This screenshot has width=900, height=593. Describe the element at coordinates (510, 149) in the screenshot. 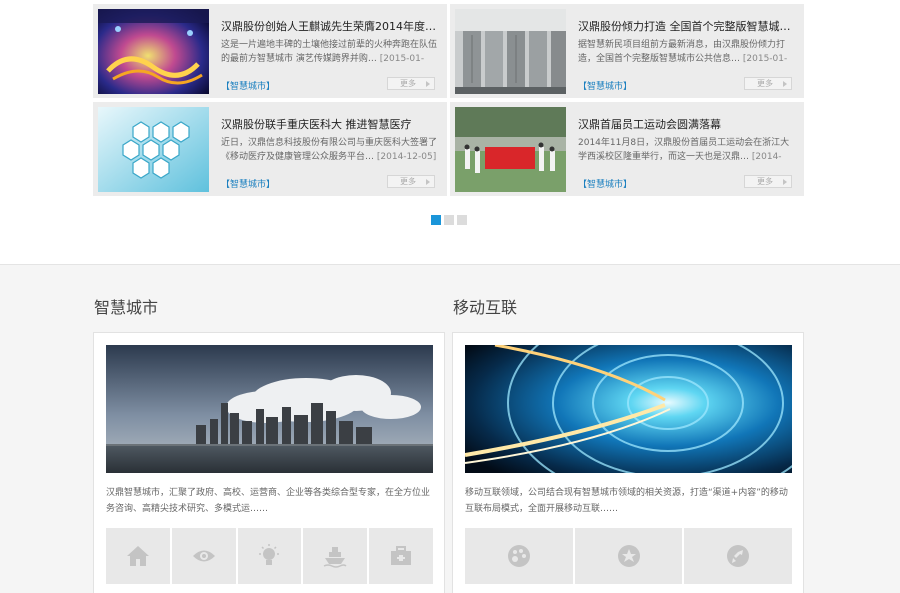

I see `news-thumbnail-sports` at that location.